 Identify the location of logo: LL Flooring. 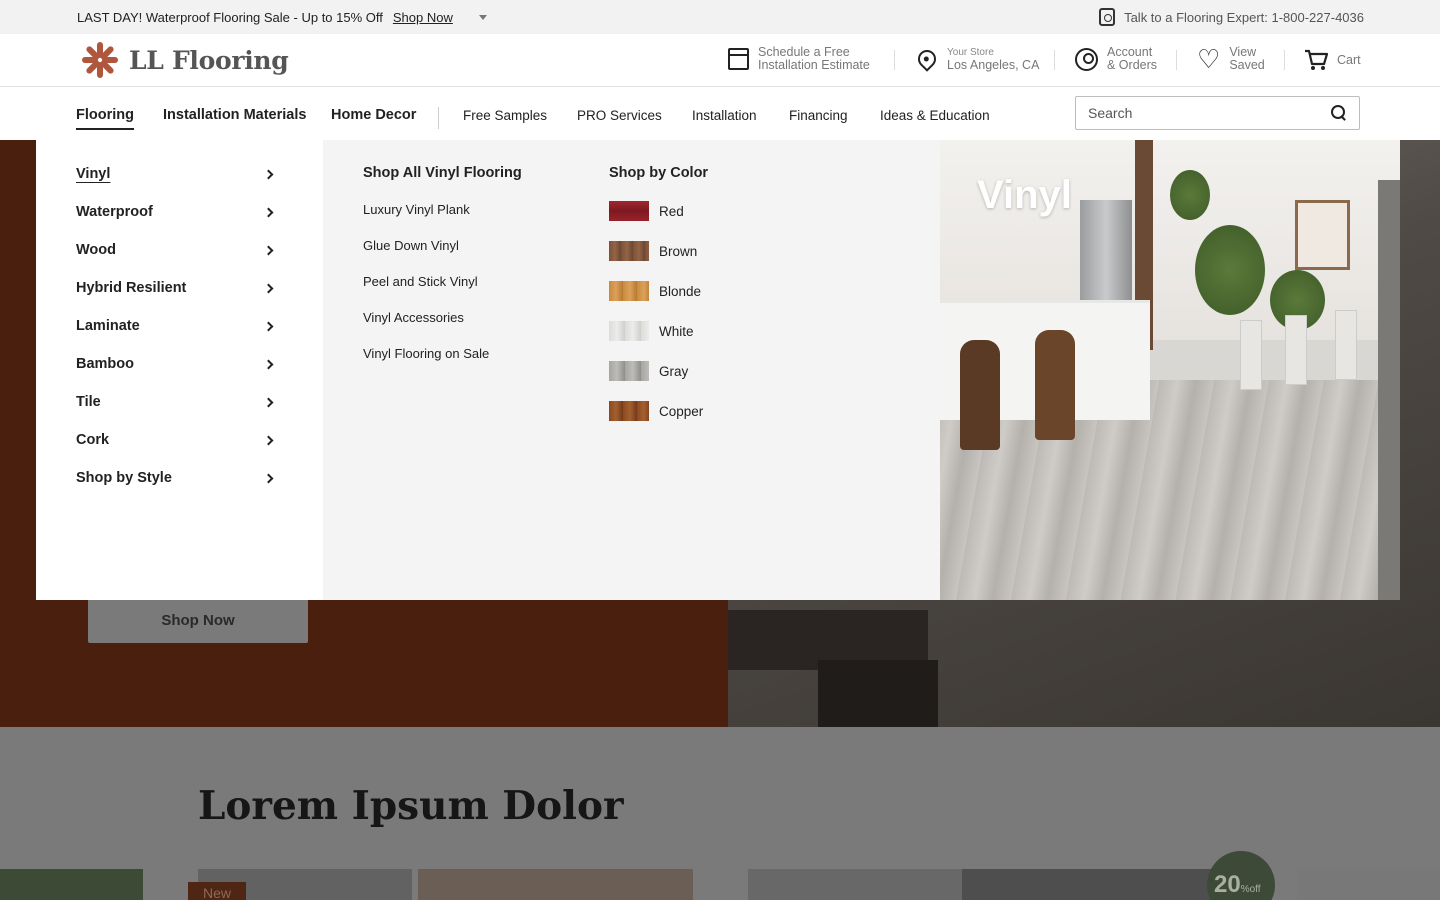
(184, 60).